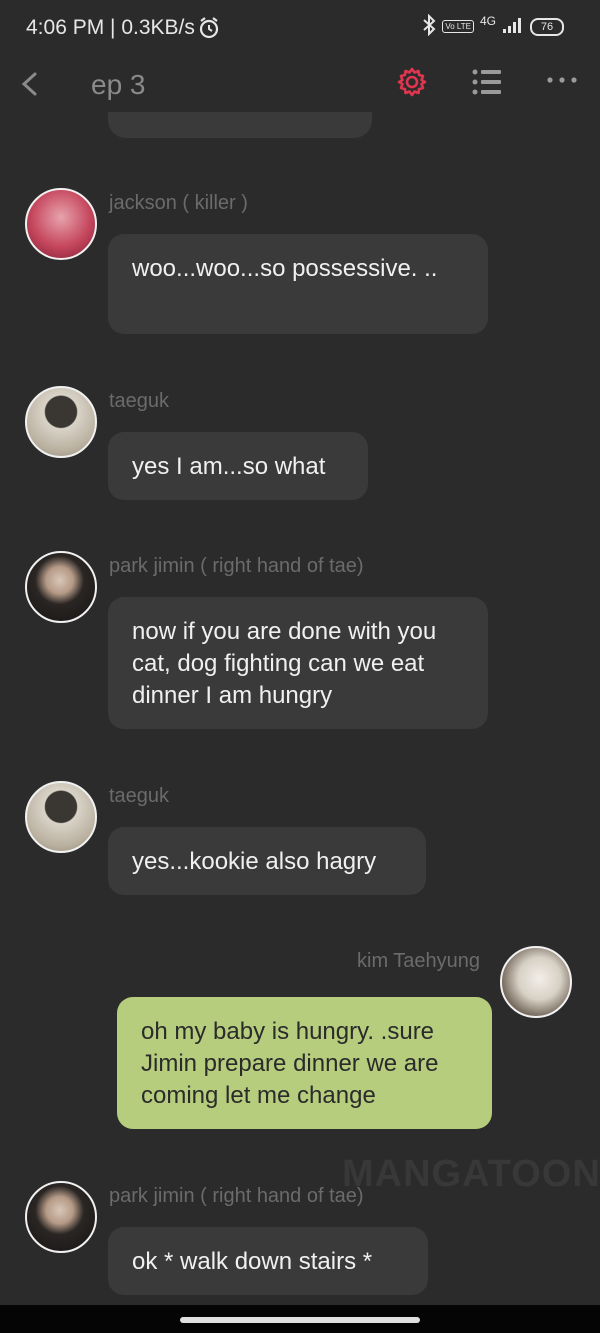  I want to click on status-icons: Vo LTE 4G 76, so click(493, 26).